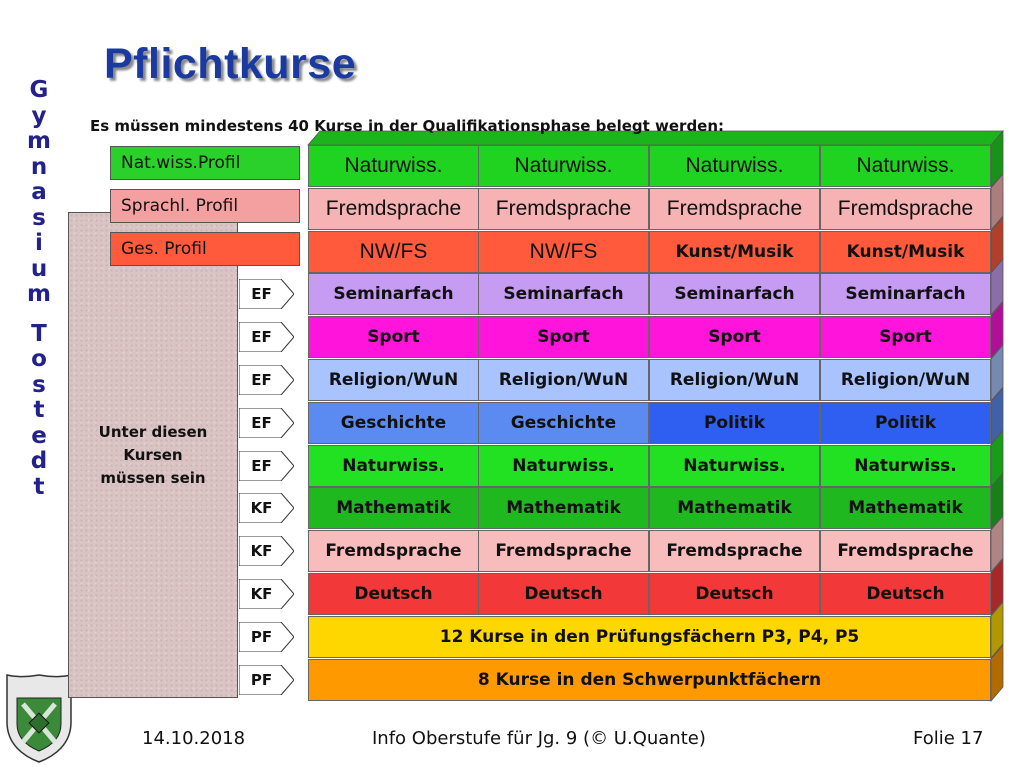 The width and height of the screenshot is (1024, 768). What do you see at coordinates (153, 478) in the screenshot?
I see `note-line: müssen sein` at bounding box center [153, 478].